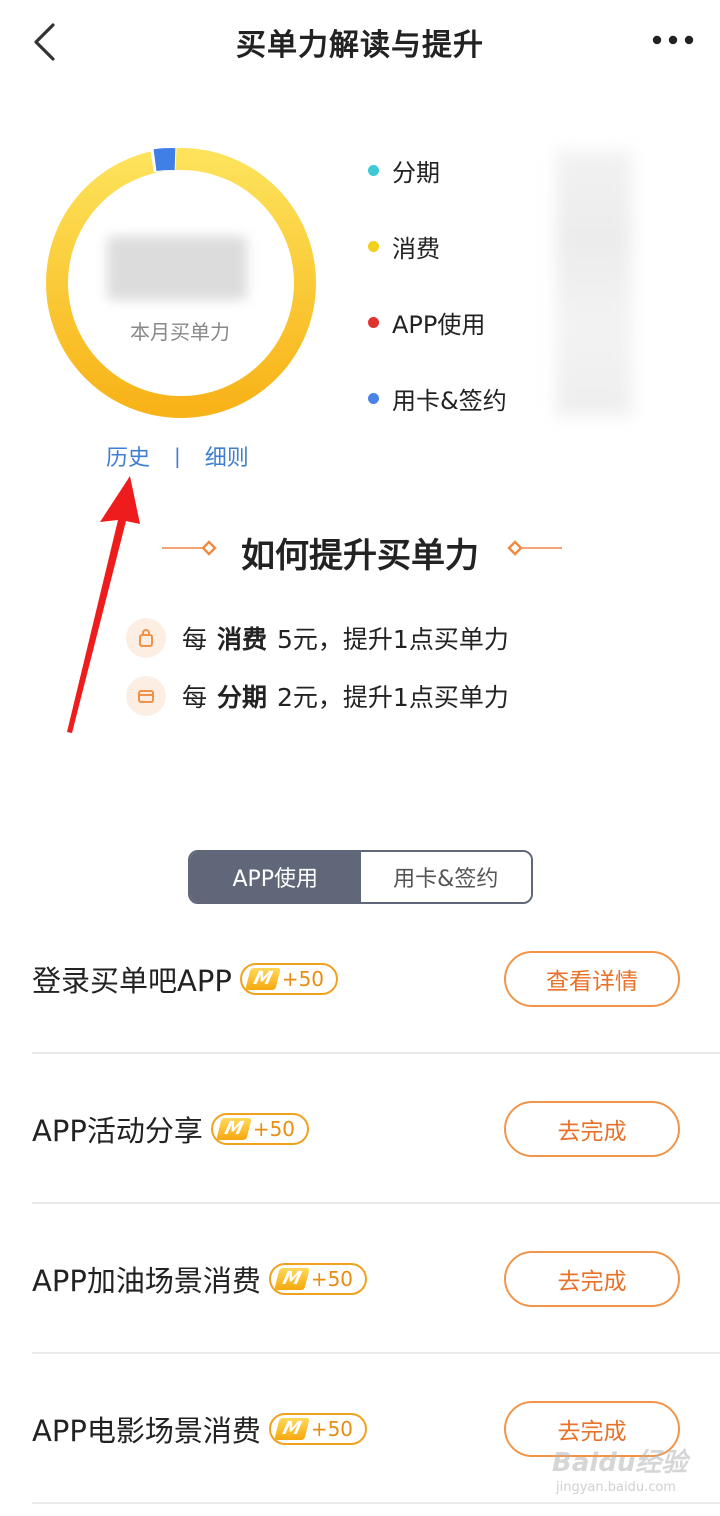 The image size is (720, 1516). What do you see at coordinates (616, 1487) in the screenshot?
I see `watermark-url: jingyan.baidu.com` at bounding box center [616, 1487].